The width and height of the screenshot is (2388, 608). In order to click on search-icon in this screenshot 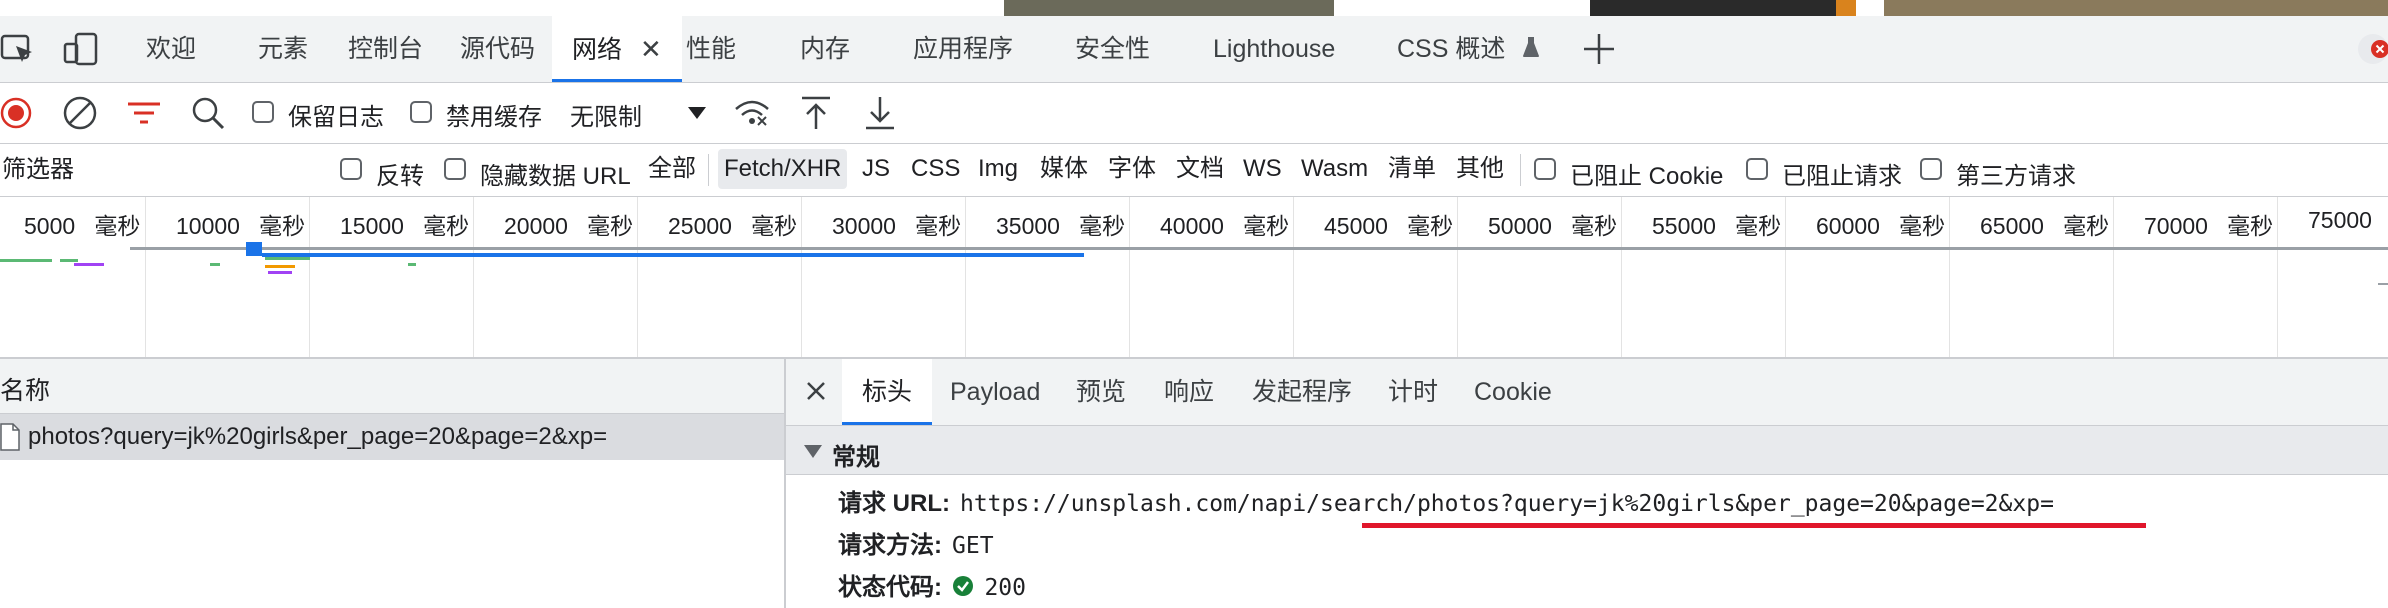, I will do `click(208, 113)`.